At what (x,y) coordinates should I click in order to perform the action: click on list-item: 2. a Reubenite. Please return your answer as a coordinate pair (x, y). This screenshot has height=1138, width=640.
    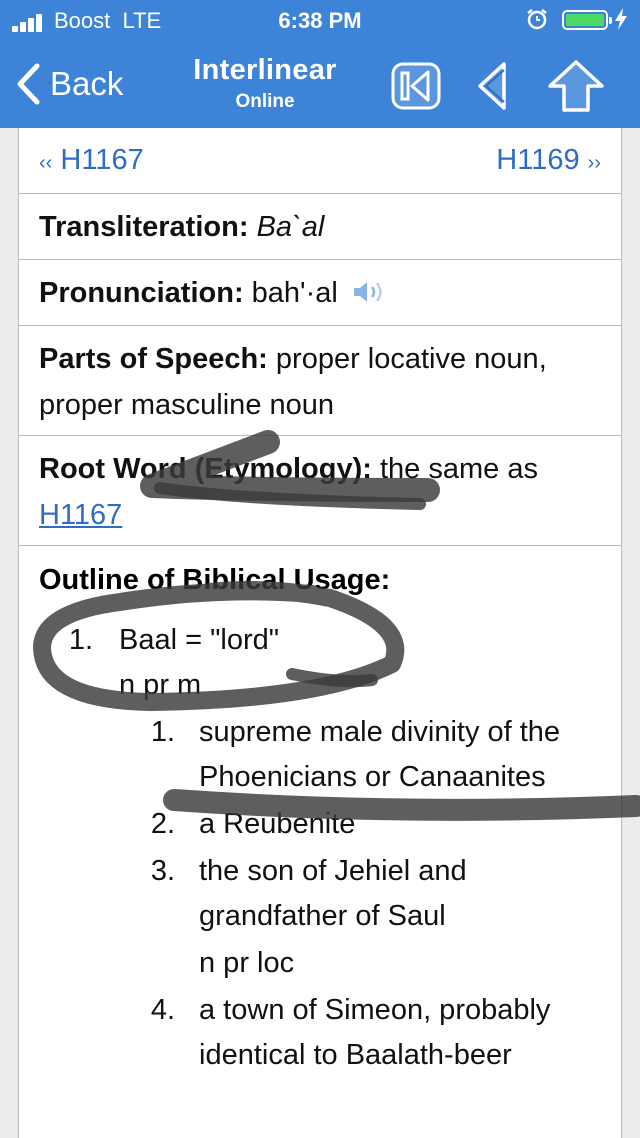
    Looking at the image, I should click on (320, 824).